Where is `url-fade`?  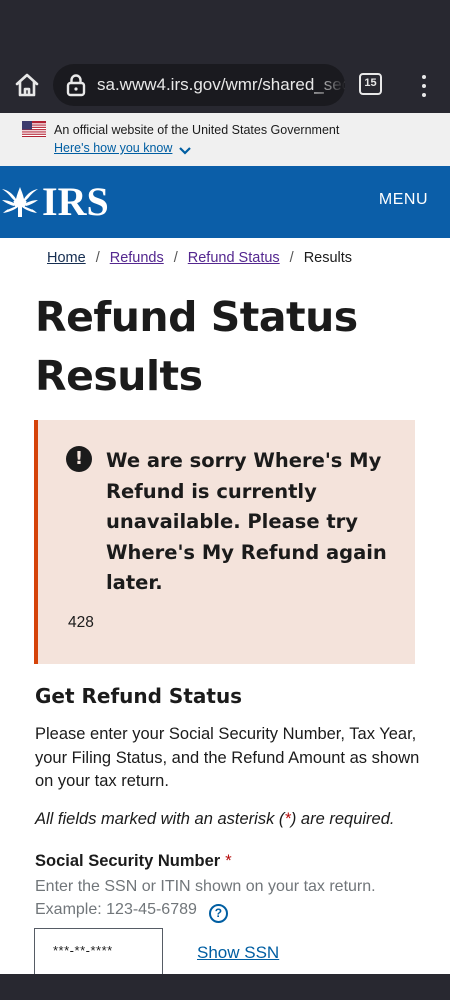 url-fade is located at coordinates (330, 85).